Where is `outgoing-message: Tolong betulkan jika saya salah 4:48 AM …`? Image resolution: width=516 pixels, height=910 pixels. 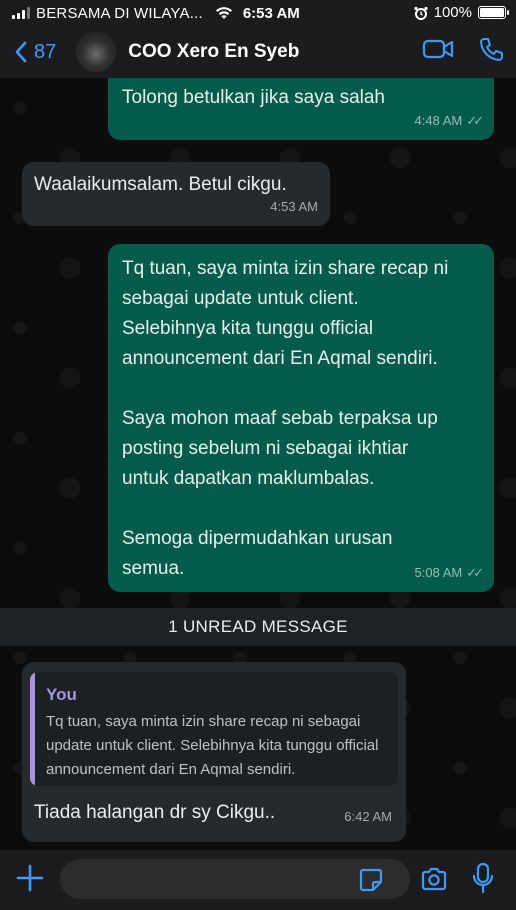
outgoing-message: Tolong betulkan jika saya salah 4:48 AM … is located at coordinates (301, 109).